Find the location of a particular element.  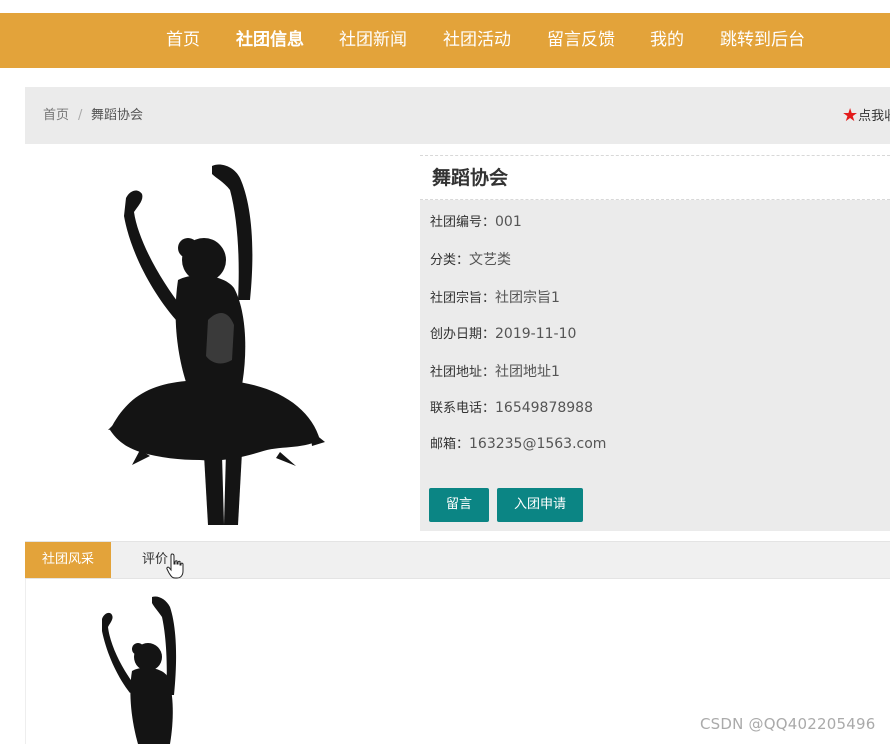

info-label: 社团宗旨： is located at coordinates (463, 298).